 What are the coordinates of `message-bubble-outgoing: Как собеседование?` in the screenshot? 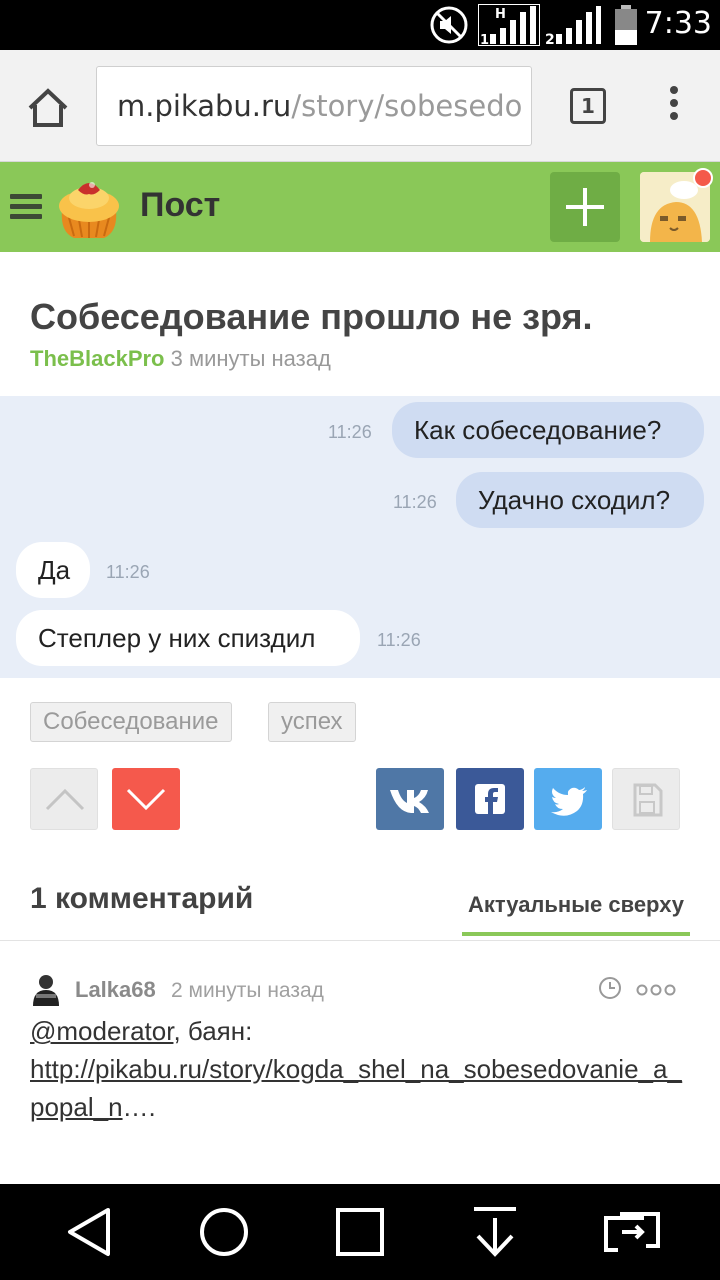 It's located at (548, 430).